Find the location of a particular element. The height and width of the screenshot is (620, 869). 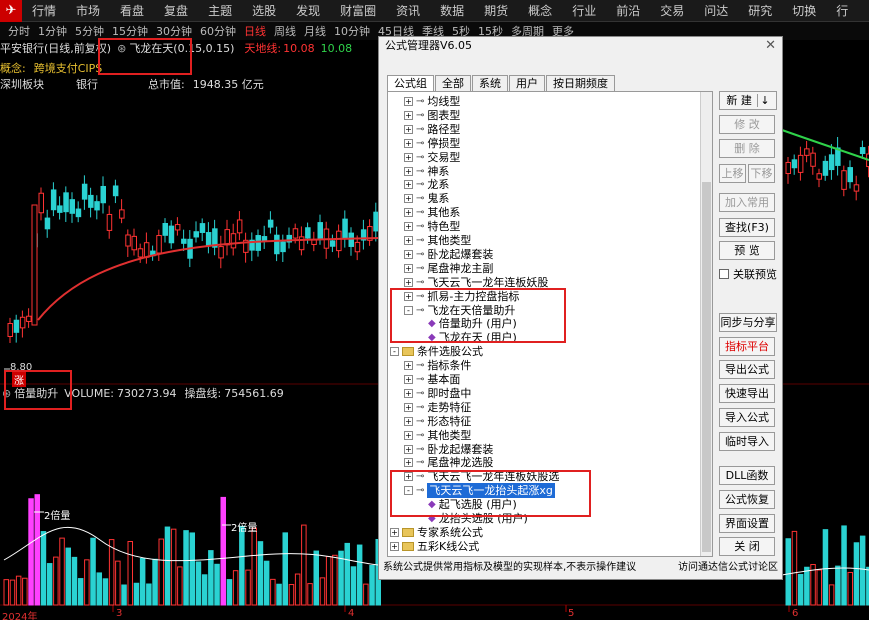

period-0: 分时 is located at coordinates (19, 31).